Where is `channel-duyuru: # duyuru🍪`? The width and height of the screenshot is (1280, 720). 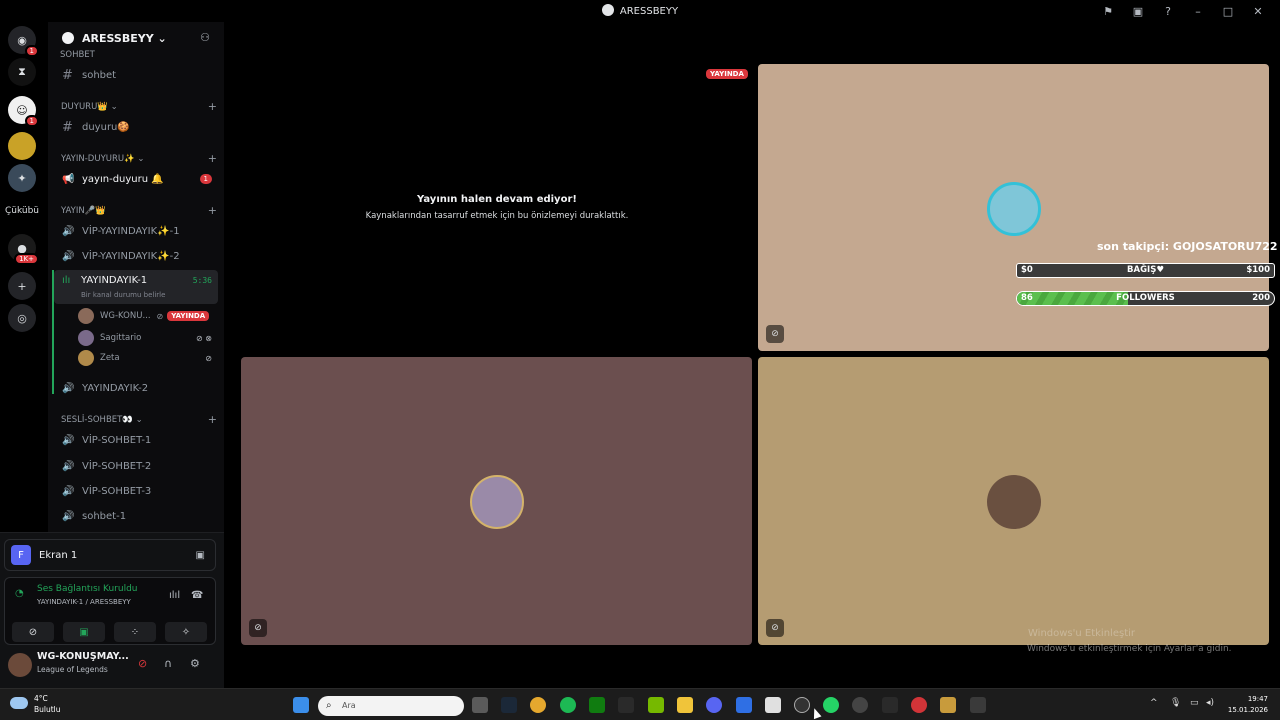 channel-duyuru: # duyuru🍪 is located at coordinates (136, 127).